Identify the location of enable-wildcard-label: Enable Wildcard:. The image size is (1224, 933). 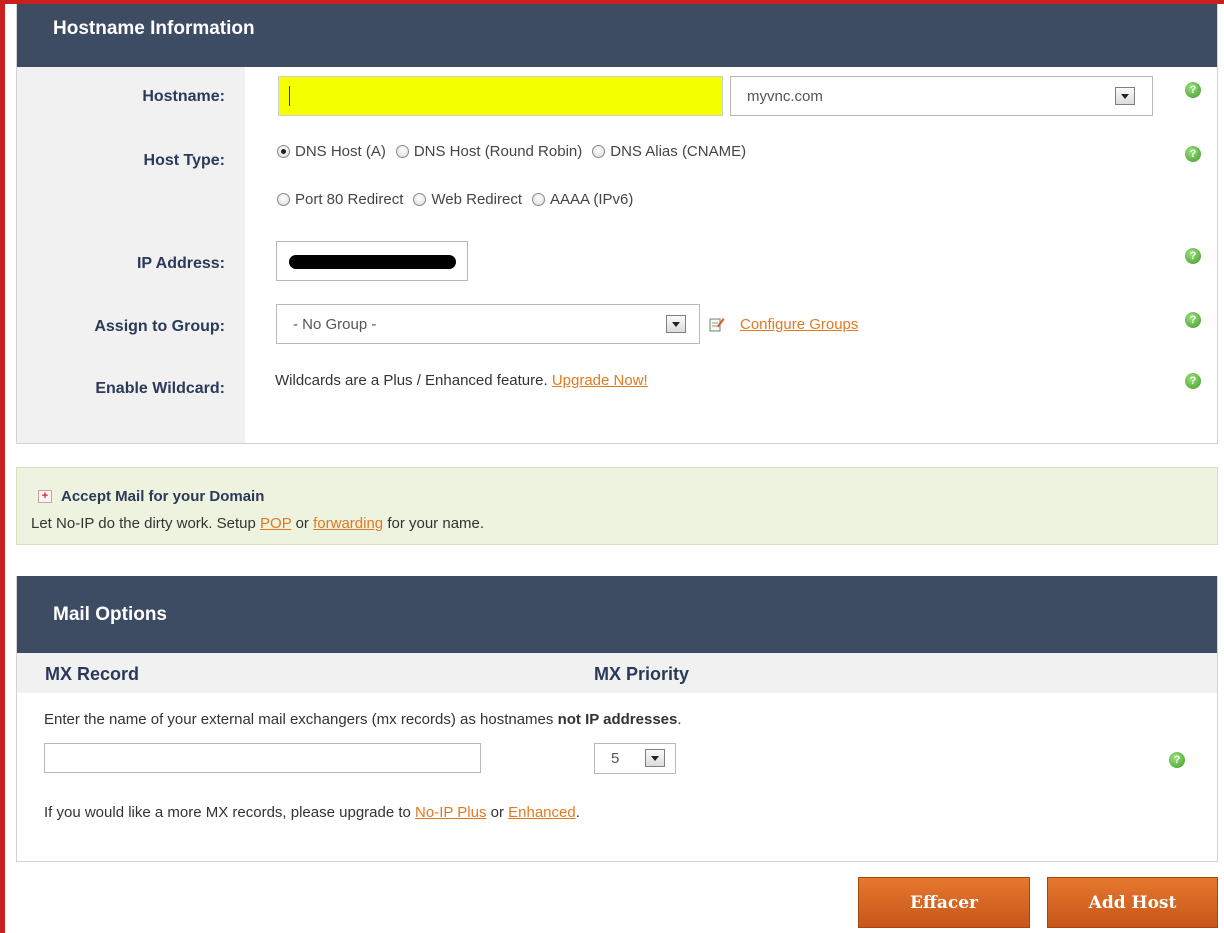
(160, 388).